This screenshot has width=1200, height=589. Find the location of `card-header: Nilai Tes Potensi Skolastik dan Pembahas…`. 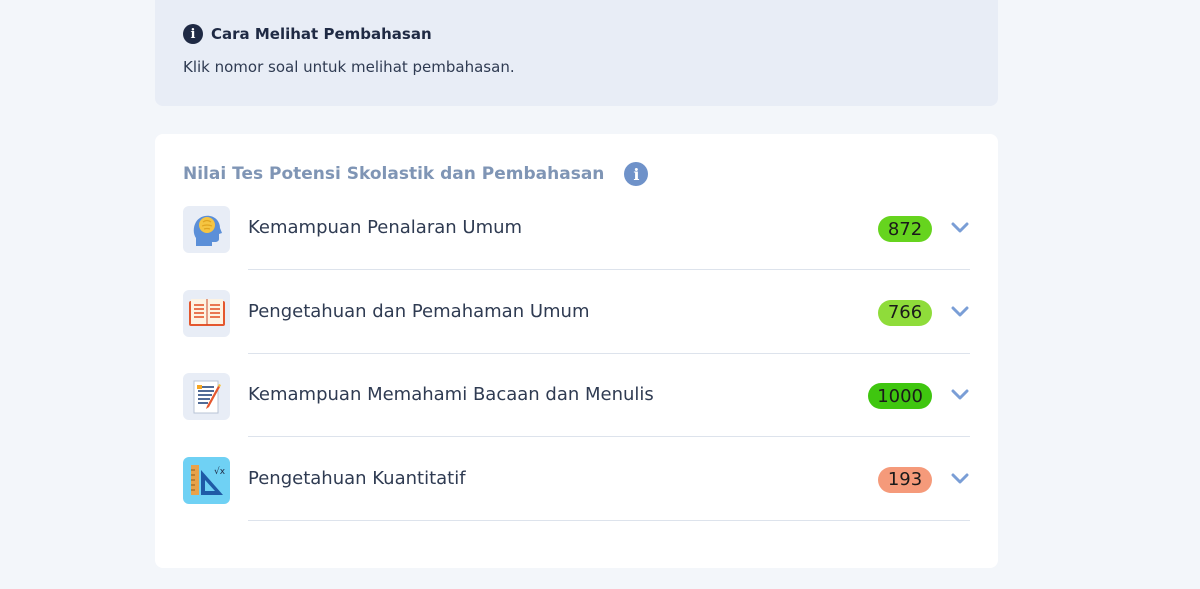

card-header: Nilai Tes Potensi Skolastik dan Pembahas… is located at coordinates (576, 174).